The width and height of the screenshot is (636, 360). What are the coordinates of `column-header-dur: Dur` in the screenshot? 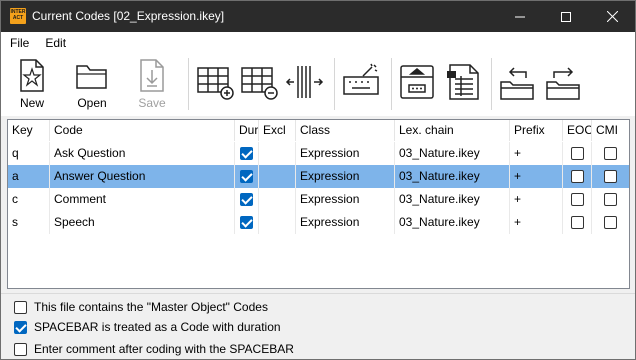 It's located at (247, 130).